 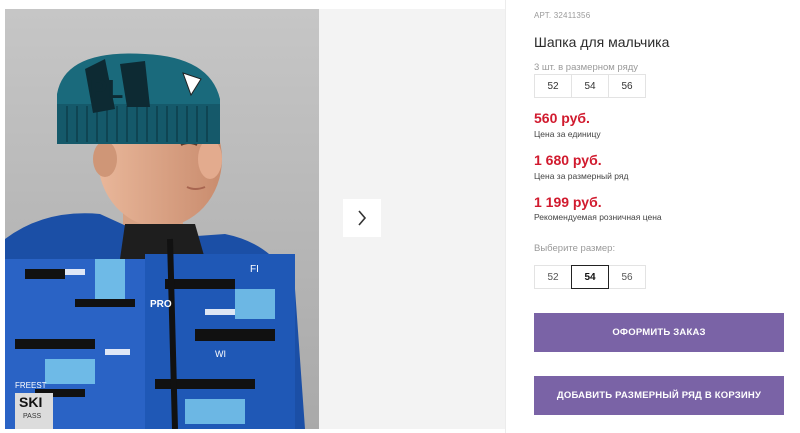 I want to click on chevron-right-icon, so click(x=362, y=218).